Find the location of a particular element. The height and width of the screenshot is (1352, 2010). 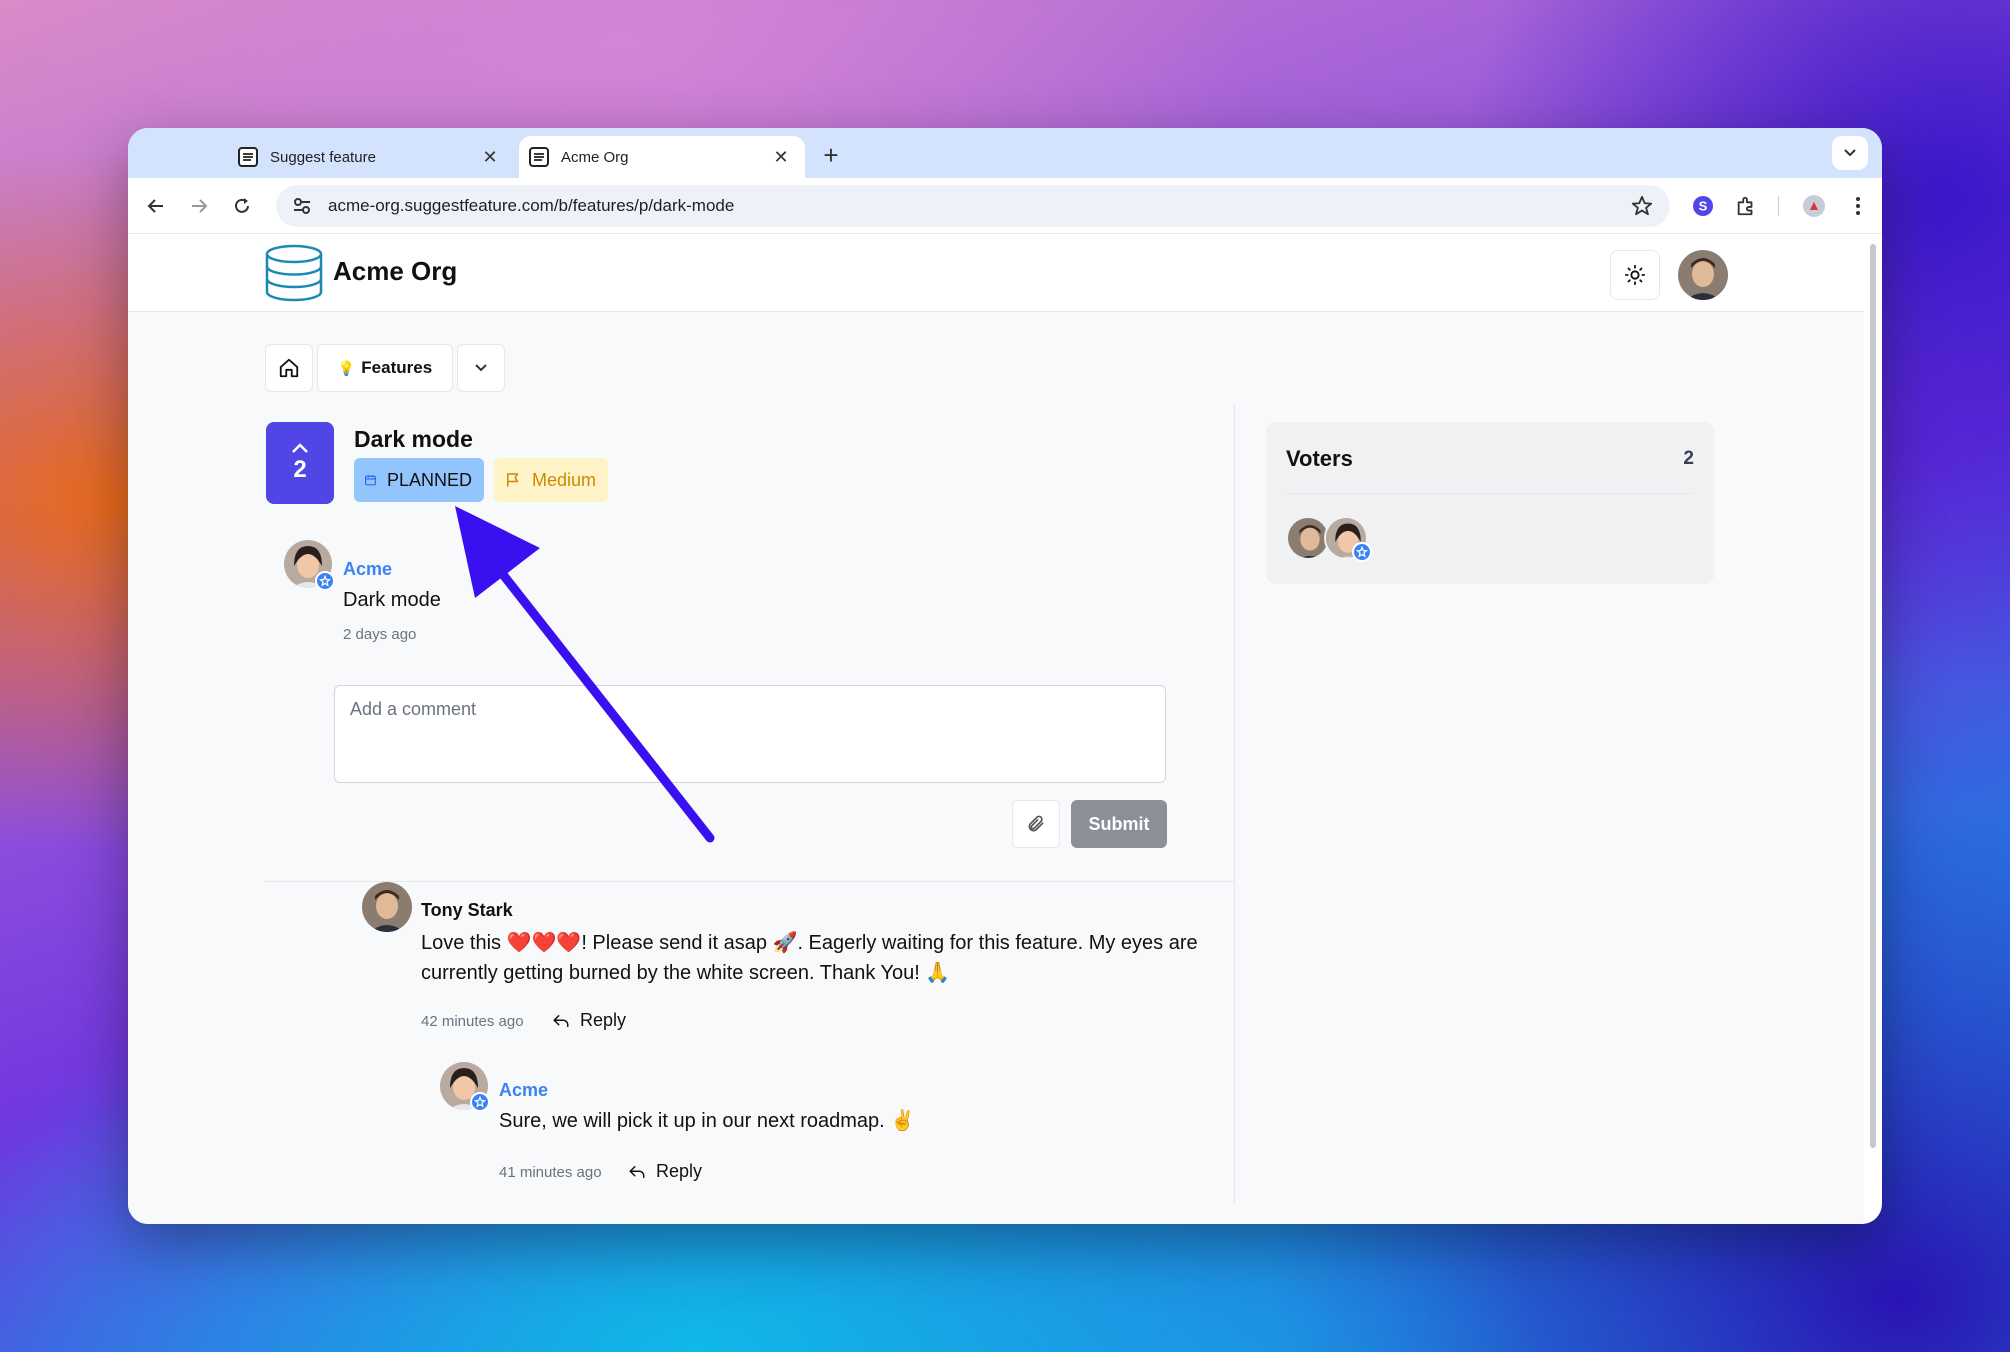

priority-label: Medium is located at coordinates (563, 479).